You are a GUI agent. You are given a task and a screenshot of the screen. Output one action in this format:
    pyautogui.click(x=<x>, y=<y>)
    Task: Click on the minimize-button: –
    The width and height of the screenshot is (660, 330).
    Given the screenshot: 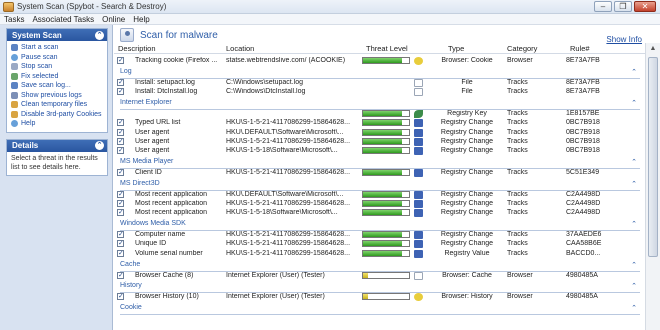 What is the action you would take?
    pyautogui.click(x=603, y=6)
    